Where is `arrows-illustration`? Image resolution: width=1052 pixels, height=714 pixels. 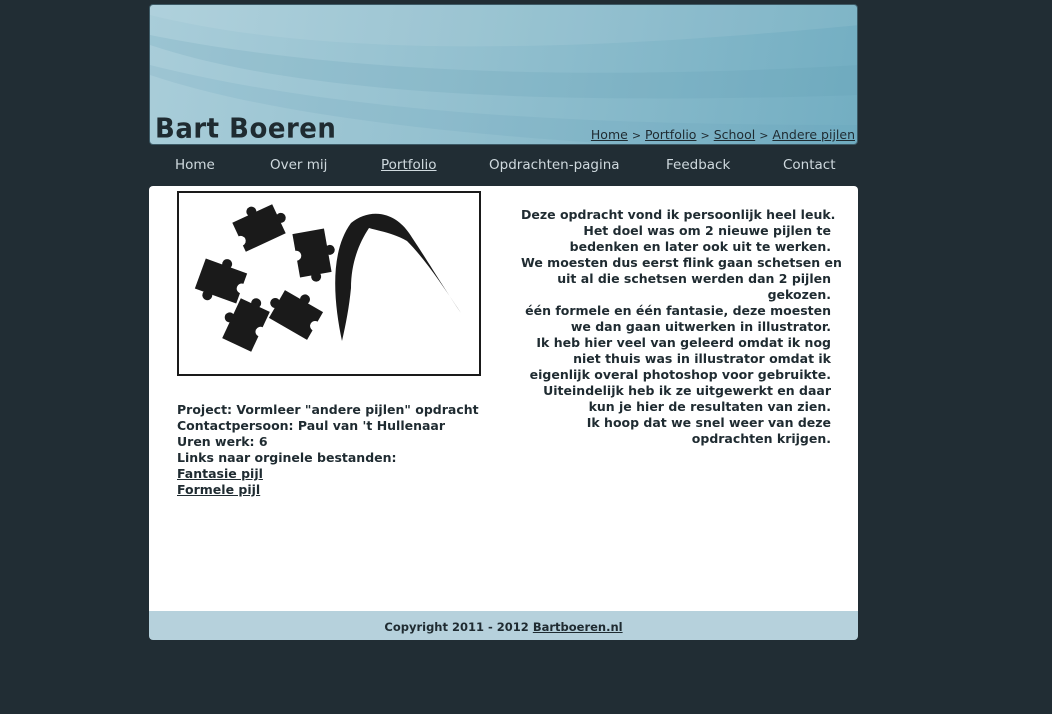 arrows-illustration is located at coordinates (327, 278).